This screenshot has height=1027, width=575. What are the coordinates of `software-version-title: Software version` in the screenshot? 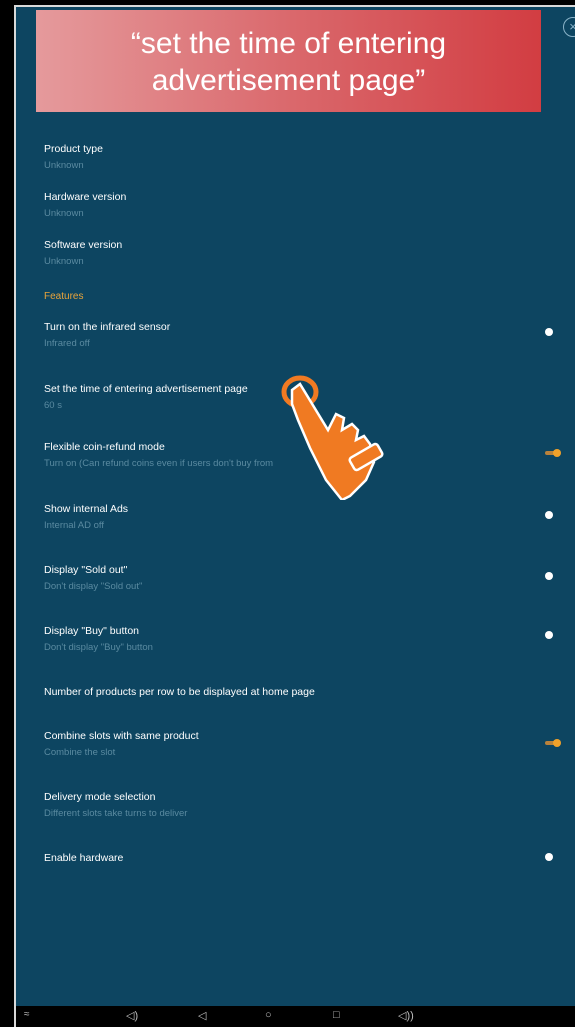 It's located at (83, 245).